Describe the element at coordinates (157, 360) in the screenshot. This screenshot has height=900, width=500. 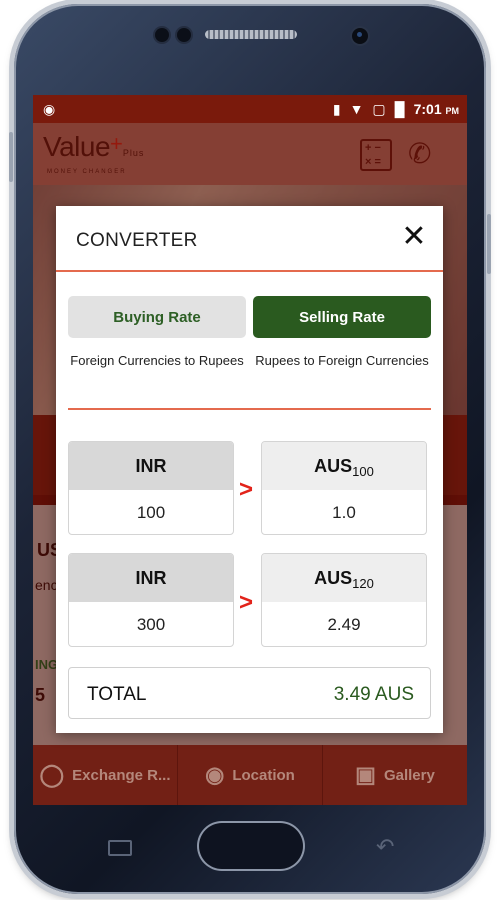
I see `buying-rate-description: Foreign Currencies to Rupees` at that location.